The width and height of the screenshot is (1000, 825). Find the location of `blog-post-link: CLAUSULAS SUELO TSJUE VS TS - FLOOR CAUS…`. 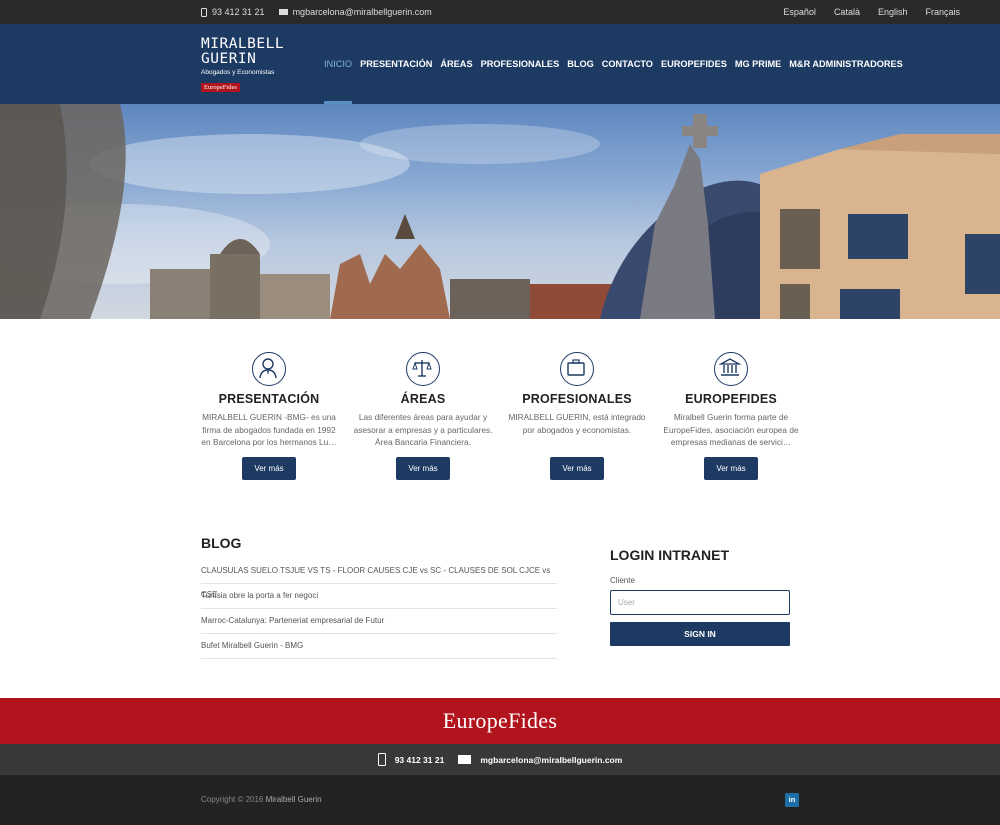

blog-post-link: CLAUSULAS SUELO TSJUE VS TS - FLOOR CAUS… is located at coordinates (379, 579).